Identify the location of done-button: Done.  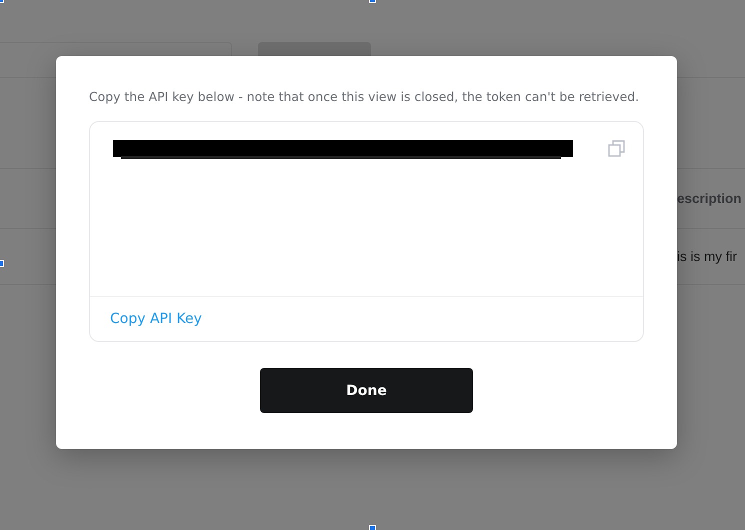
(366, 390).